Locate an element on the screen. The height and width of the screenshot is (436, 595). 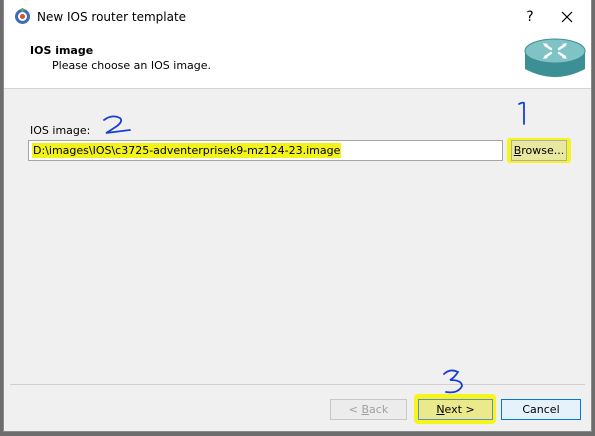
footer-divider is located at coordinates (297, 384).